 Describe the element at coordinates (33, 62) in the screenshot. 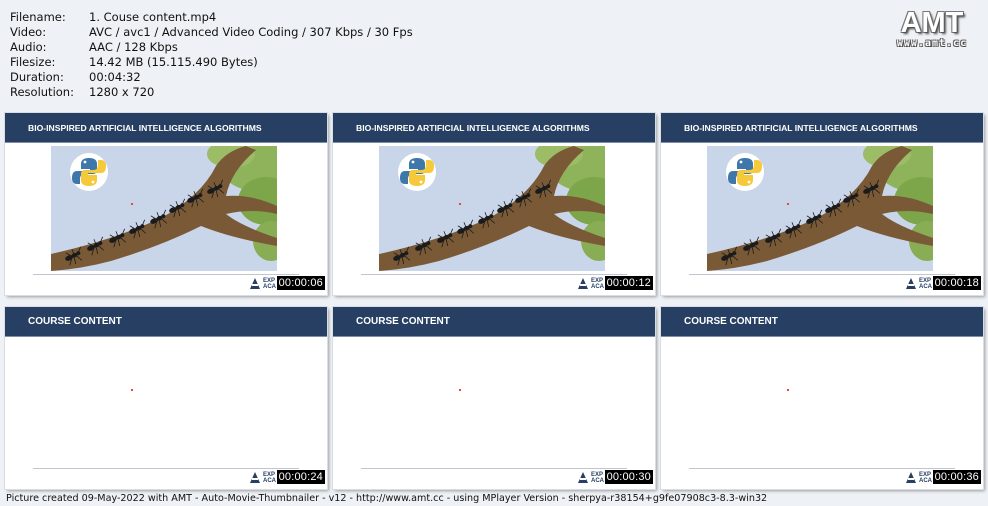

I see `info-label: Filesize:` at that location.